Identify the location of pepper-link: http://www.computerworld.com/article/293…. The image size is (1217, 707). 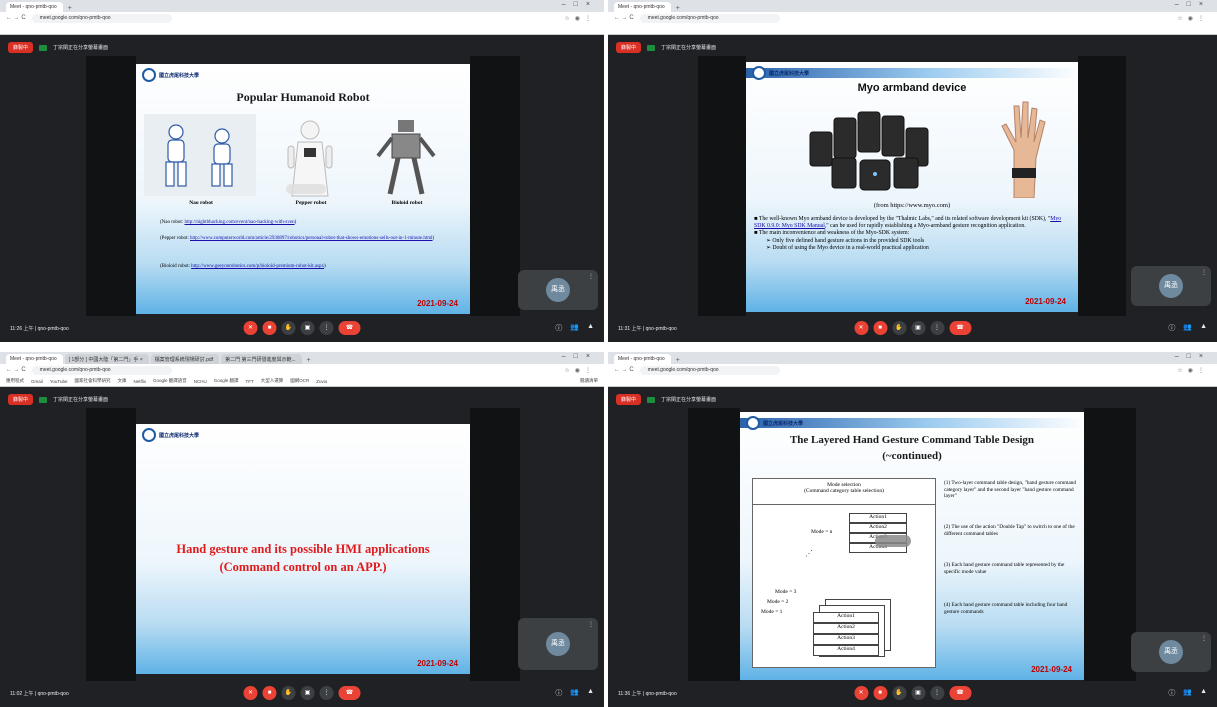
(311, 238).